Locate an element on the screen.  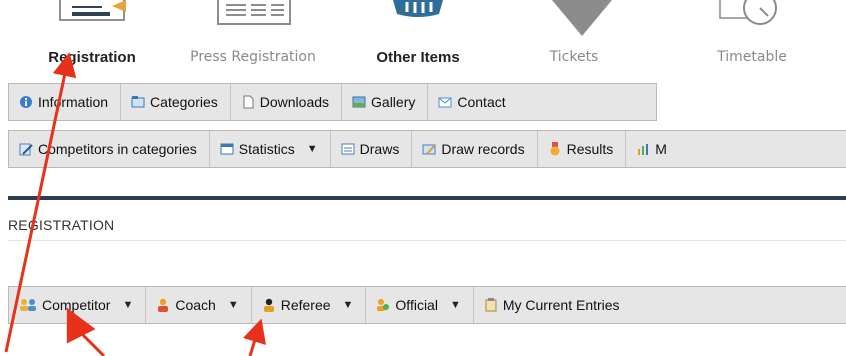
nav-item-other-items: Other Items is located at coordinates (418, 39).